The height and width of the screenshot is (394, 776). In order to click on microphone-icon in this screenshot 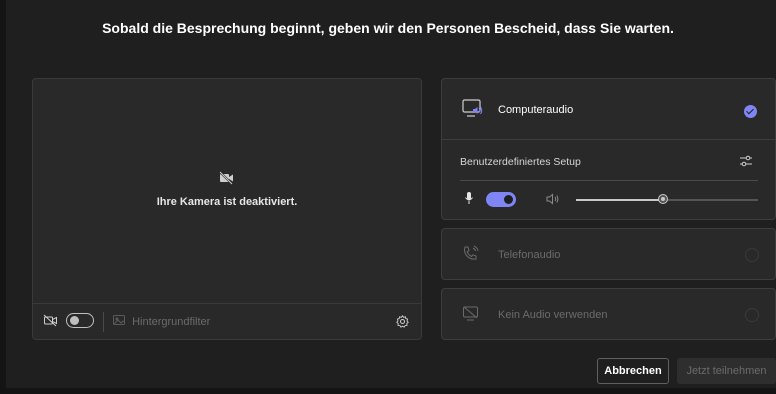, I will do `click(469, 200)`.